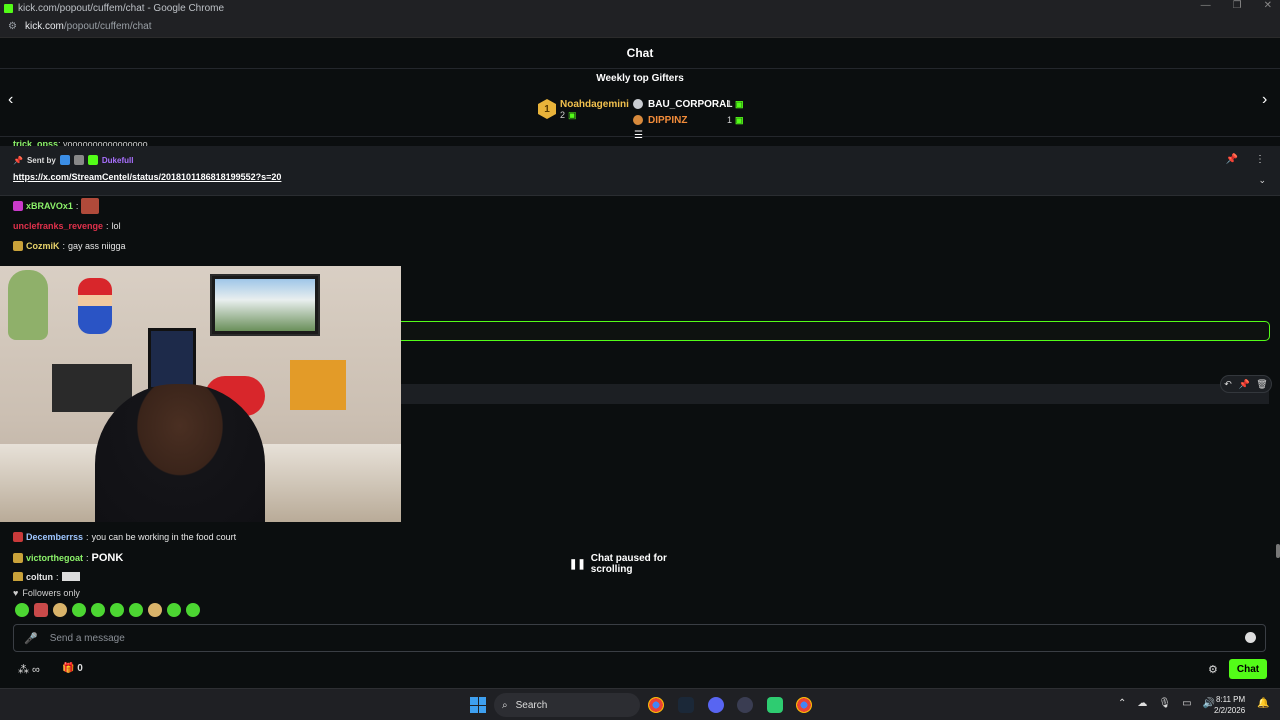  I want to click on microphone-icon: 🎙, so click(1164, 703).